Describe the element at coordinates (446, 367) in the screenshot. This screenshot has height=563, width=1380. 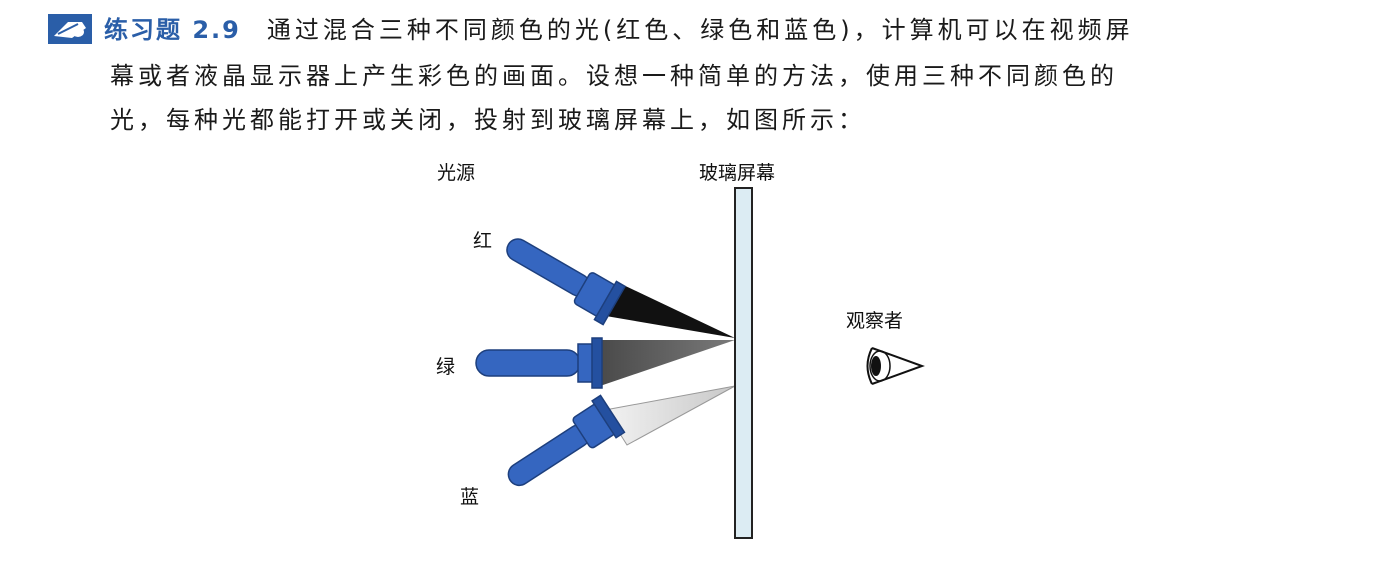
I see `green-light-label: 绿` at that location.